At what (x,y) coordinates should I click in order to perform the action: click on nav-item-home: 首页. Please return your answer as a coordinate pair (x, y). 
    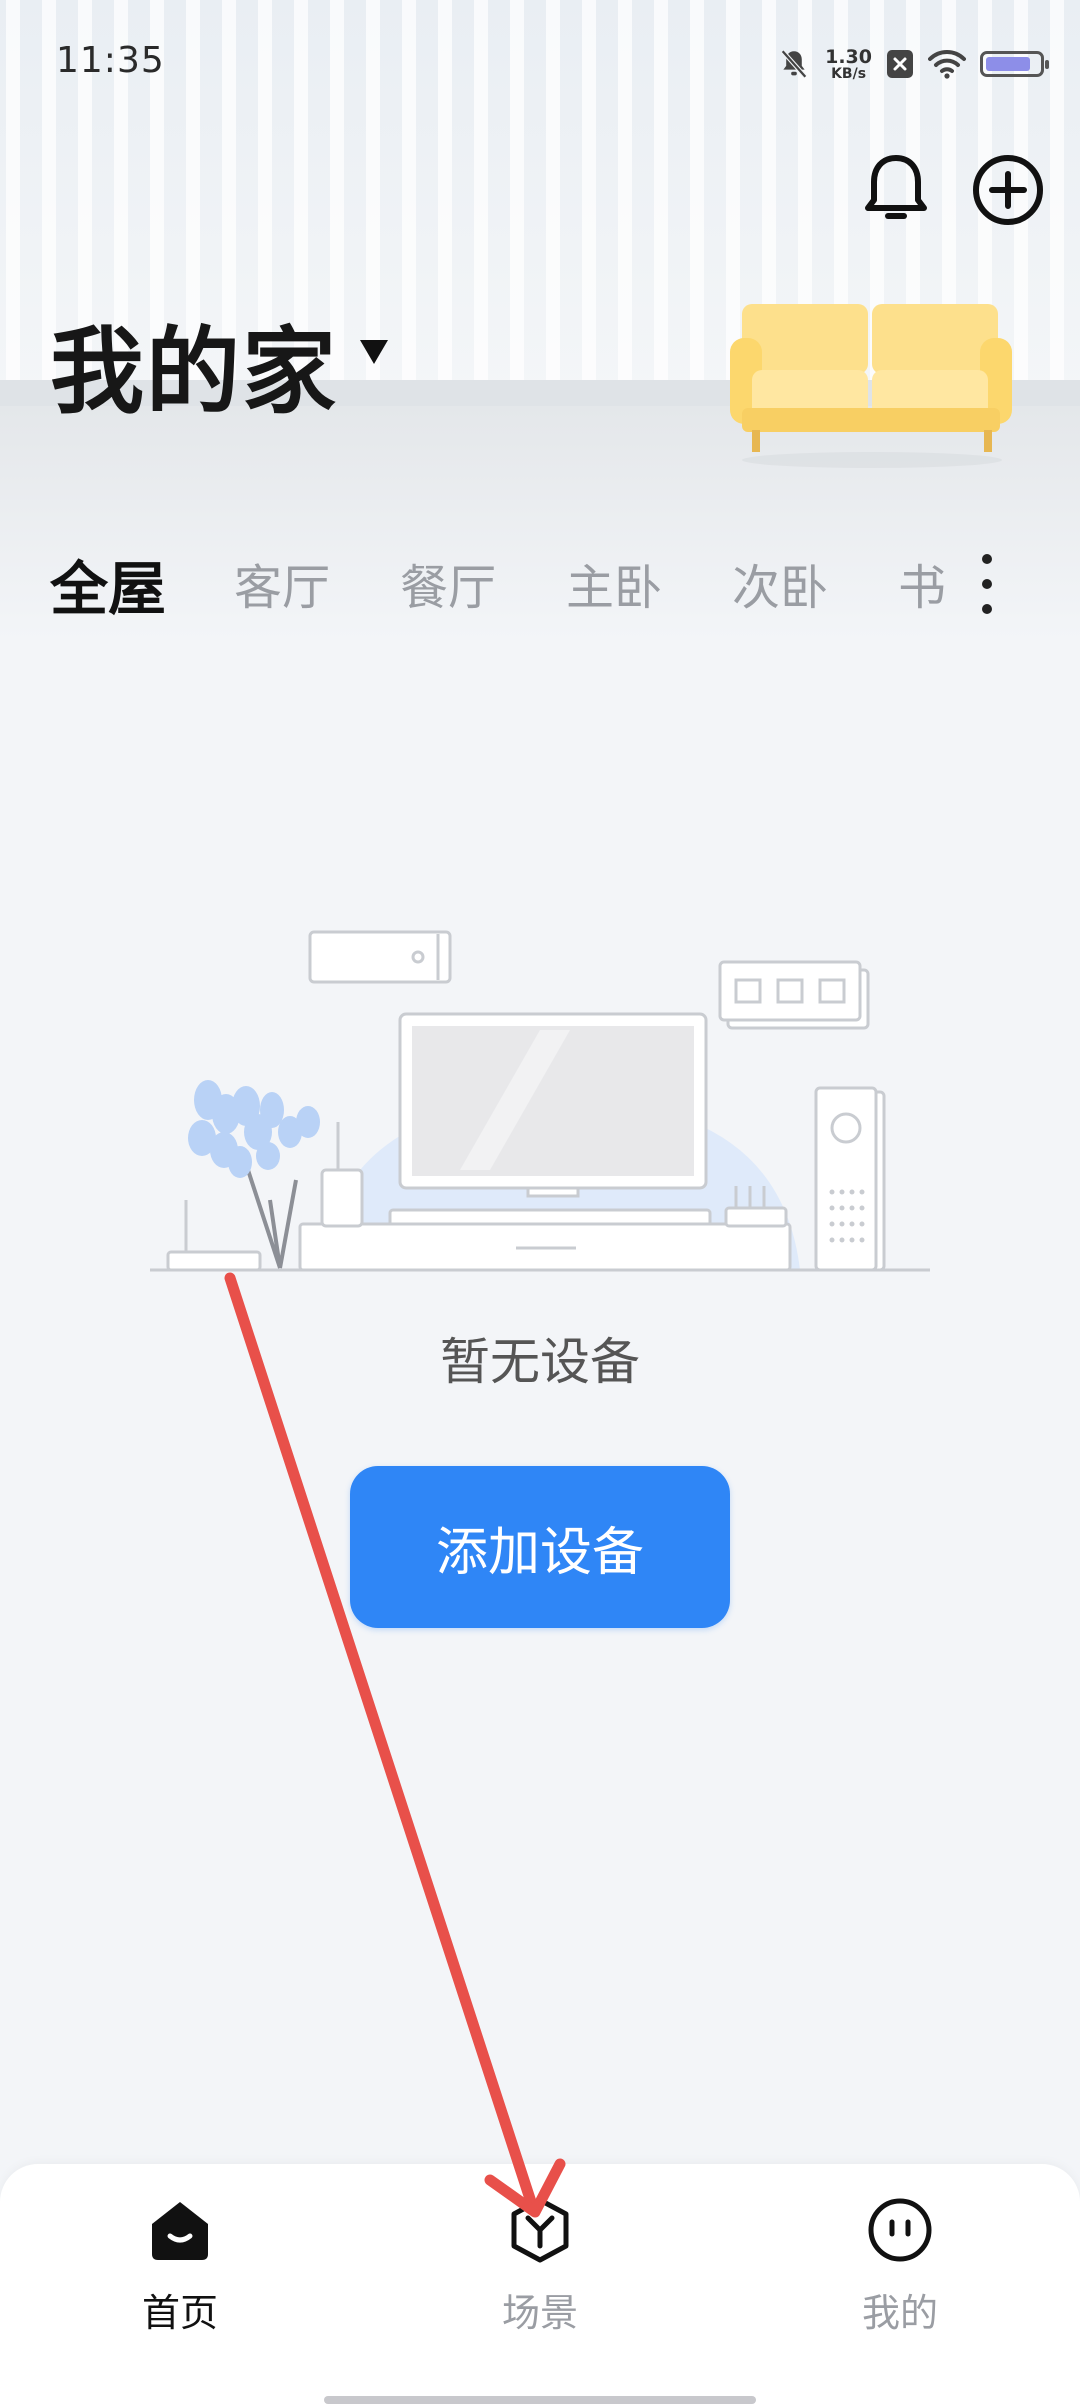
    Looking at the image, I should click on (180, 2269).